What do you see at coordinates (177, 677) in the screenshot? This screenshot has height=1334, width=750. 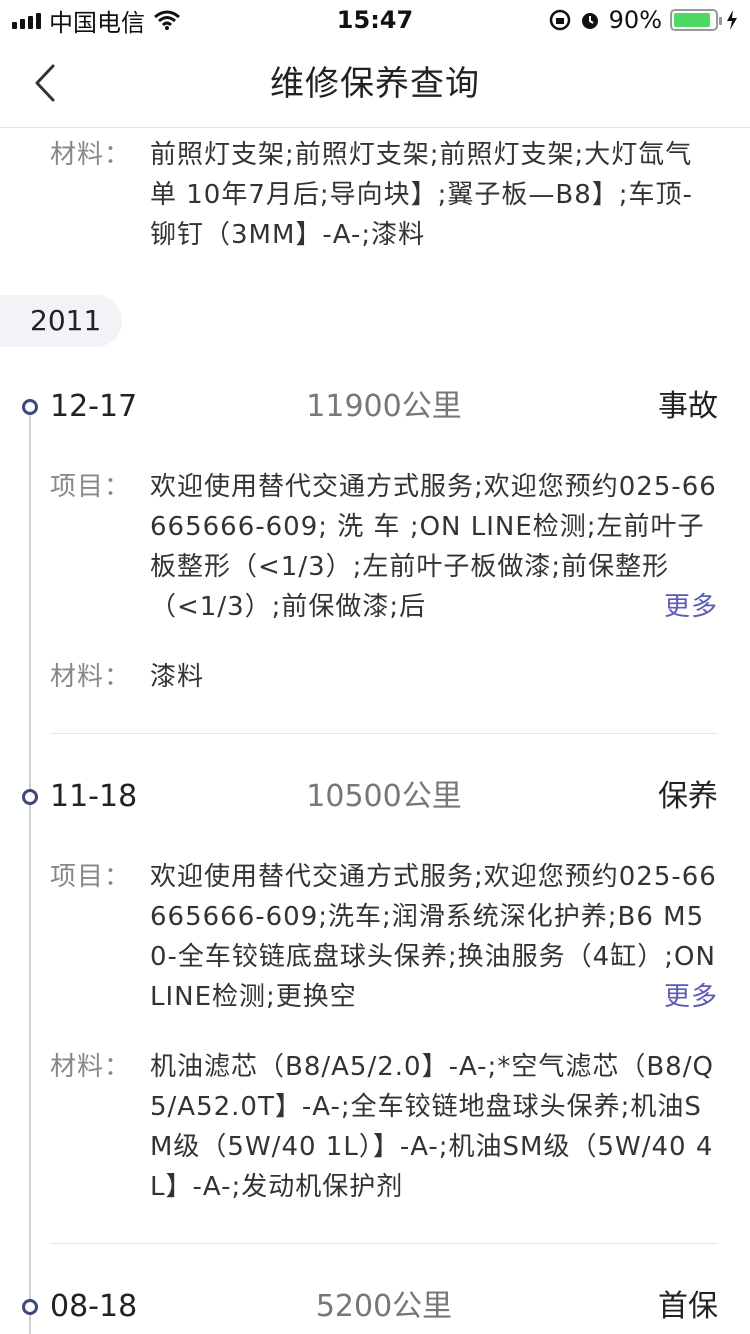 I see `materials-value: 漆料` at bounding box center [177, 677].